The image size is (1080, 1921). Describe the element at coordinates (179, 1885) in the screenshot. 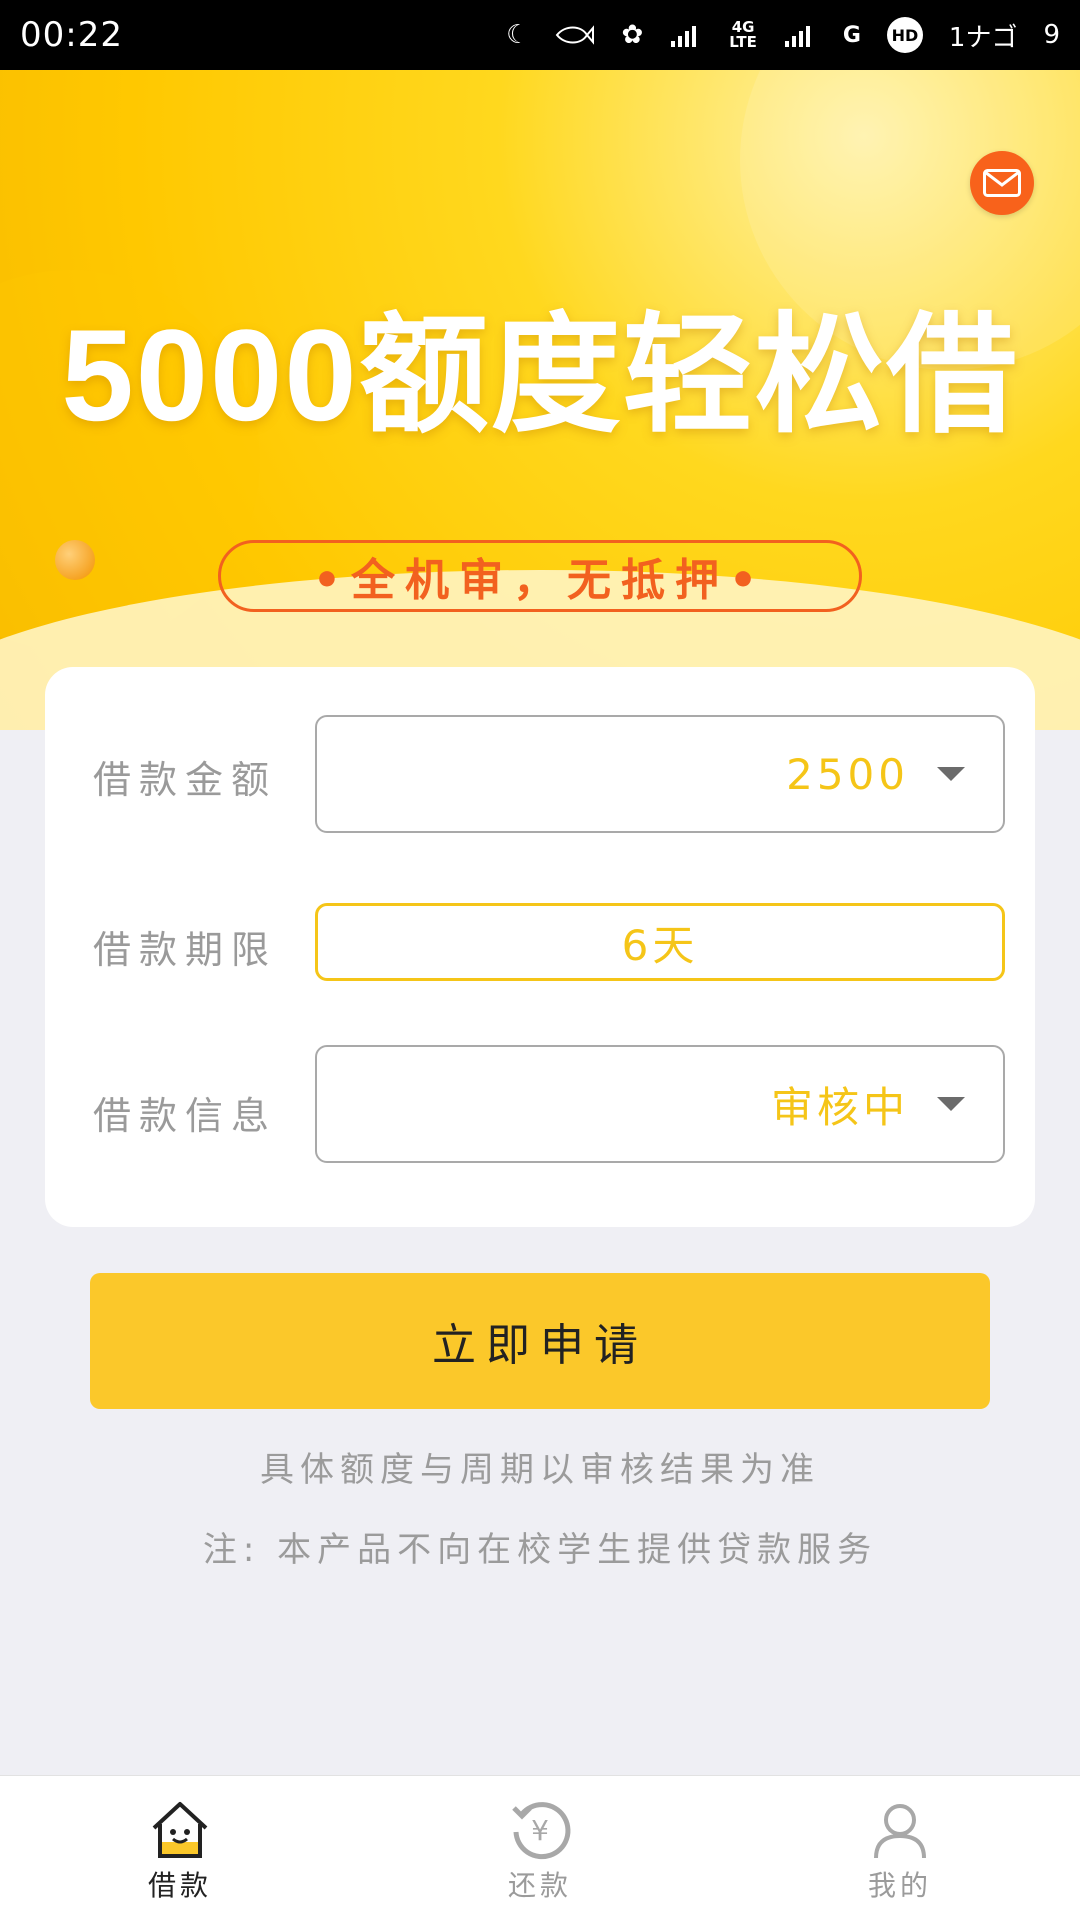

I see `tab-borrow-label: 借款` at that location.